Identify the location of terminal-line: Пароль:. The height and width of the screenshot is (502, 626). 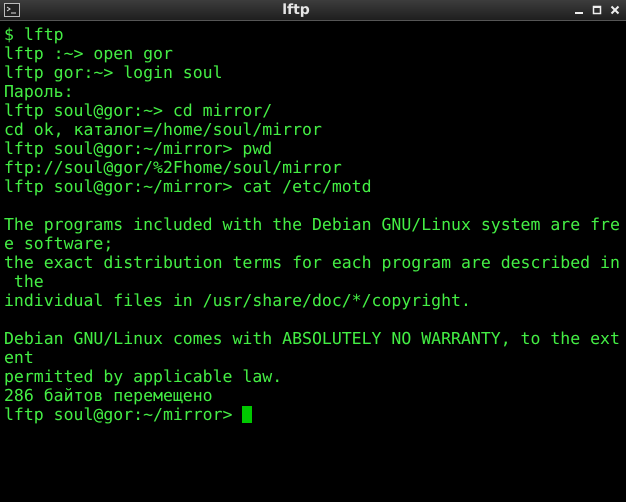
(39, 91).